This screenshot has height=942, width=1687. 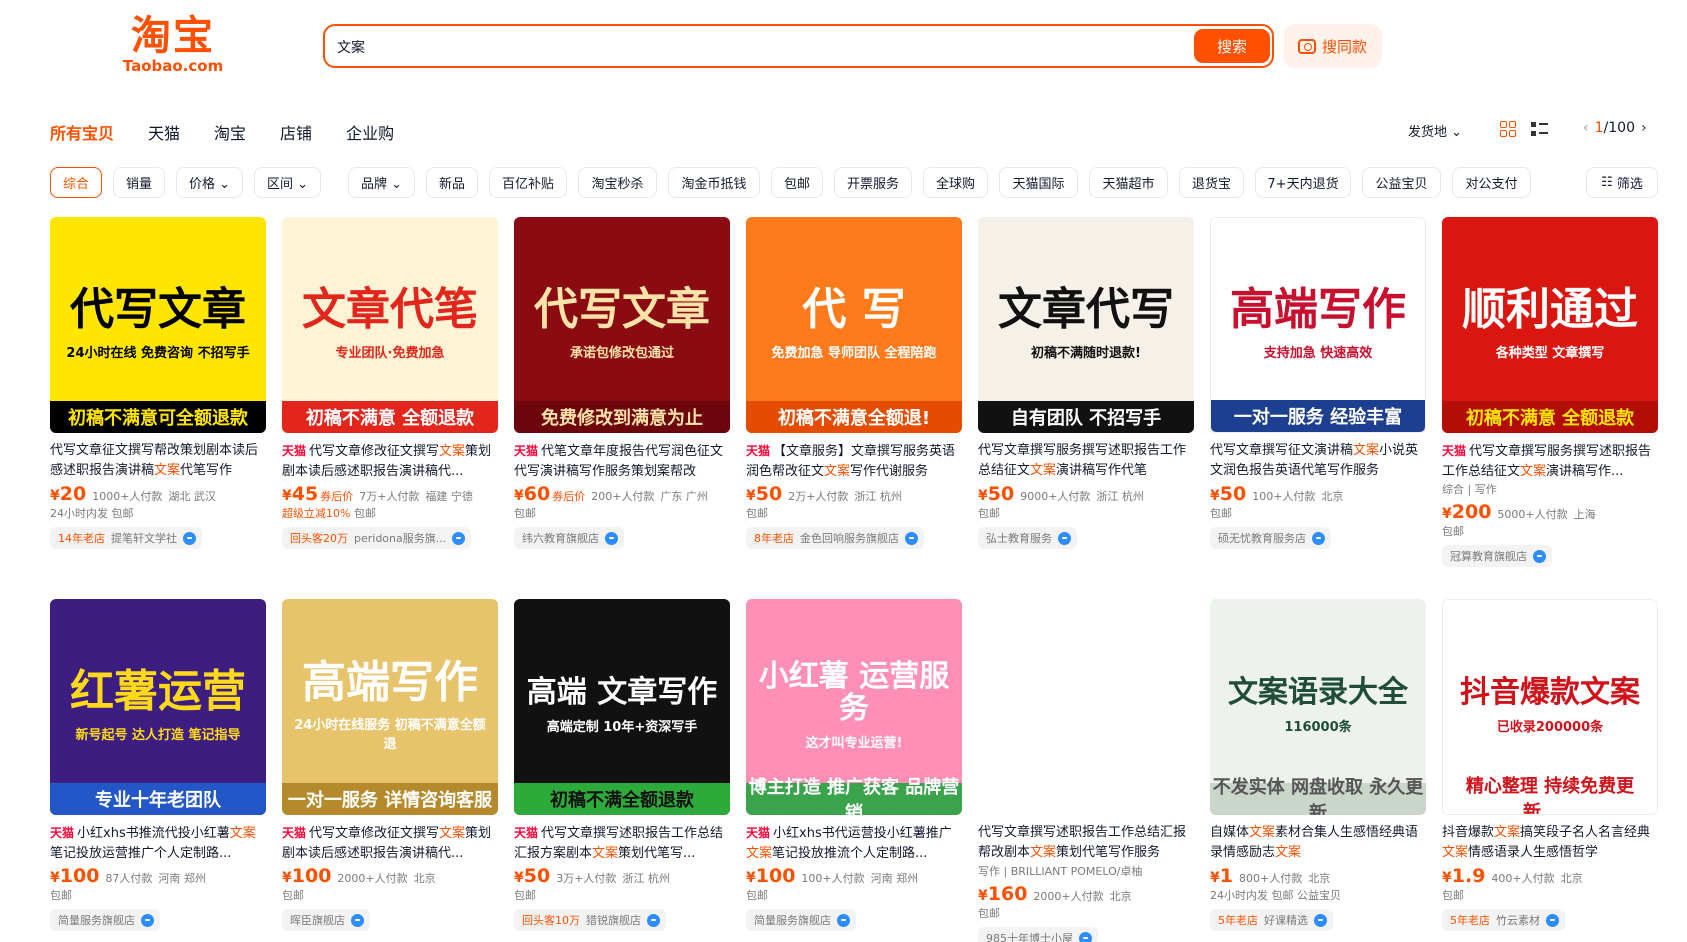 What do you see at coordinates (158, 461) in the screenshot?
I see `product-title: 代写文章征文撰写帮改策划剧本读后感述职报告演讲稿文案代笔写作` at bounding box center [158, 461].